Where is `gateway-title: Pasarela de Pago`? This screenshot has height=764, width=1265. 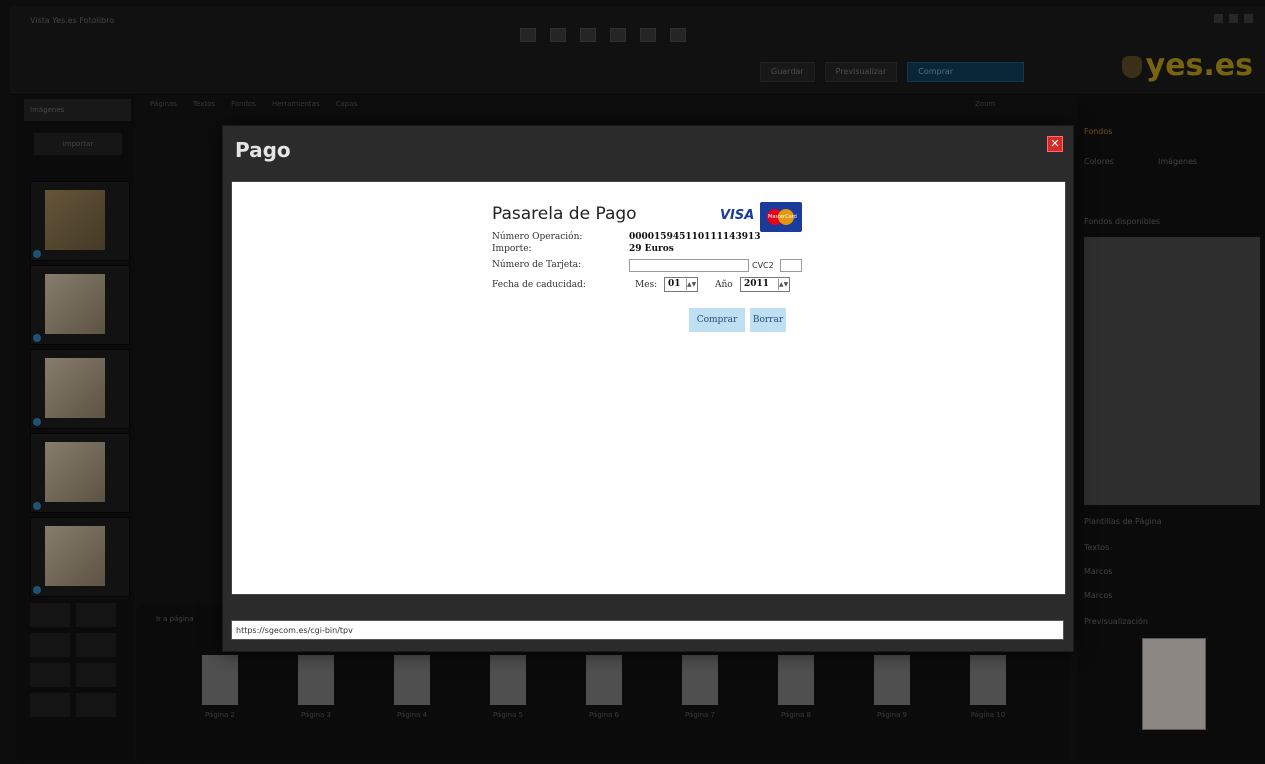 gateway-title: Pasarela de Pago is located at coordinates (564, 214).